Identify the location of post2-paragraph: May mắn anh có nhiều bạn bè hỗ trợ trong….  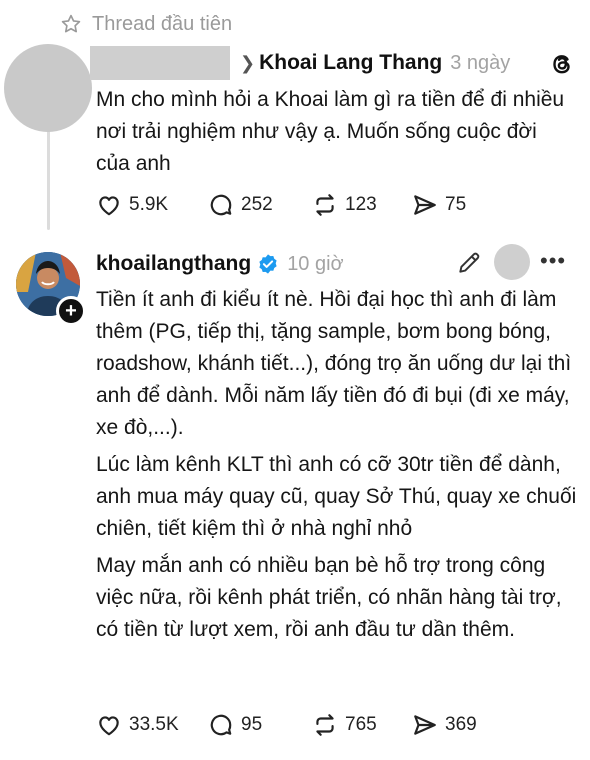
(329, 597).